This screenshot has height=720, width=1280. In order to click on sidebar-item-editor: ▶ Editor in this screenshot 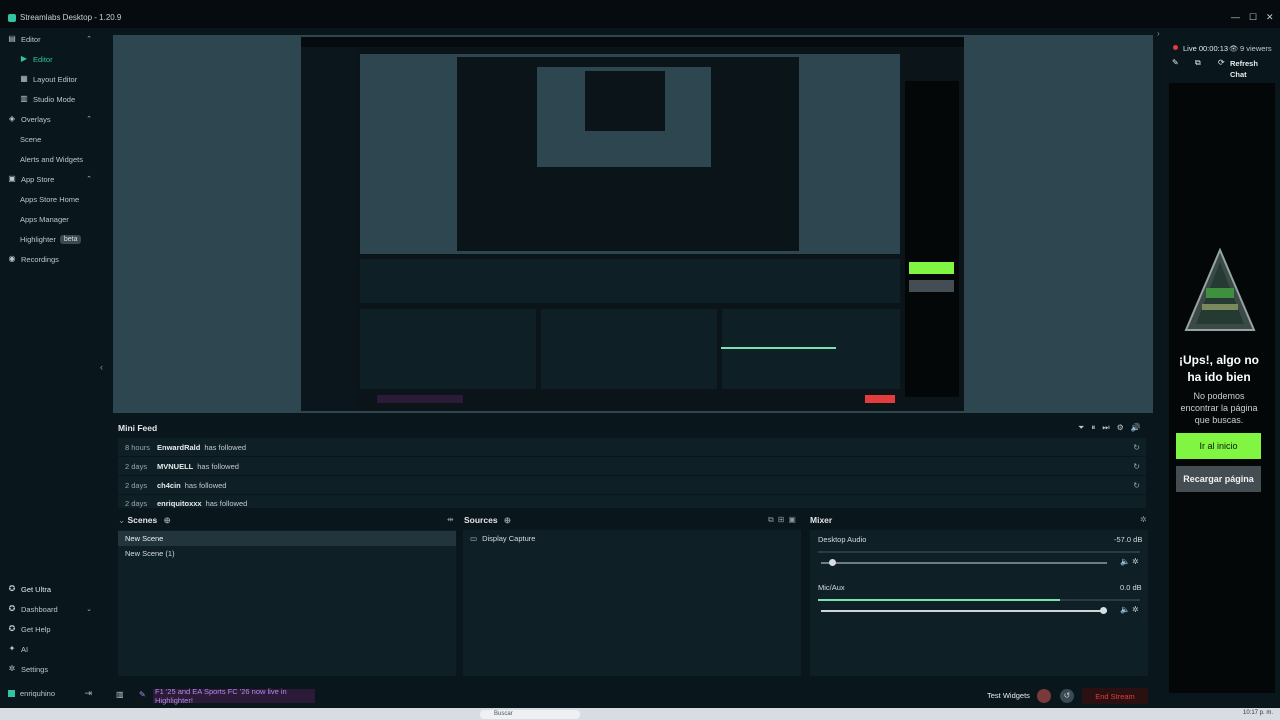, I will do `click(50, 59)`.